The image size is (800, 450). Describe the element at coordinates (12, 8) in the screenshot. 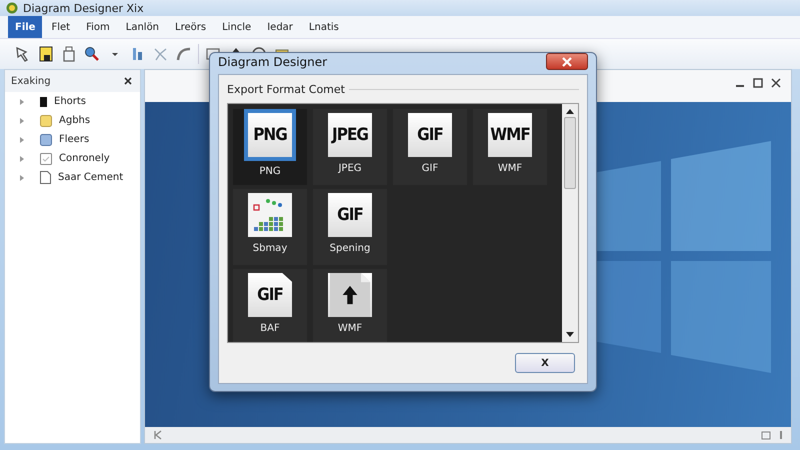

I see `app-logo-icon` at that location.